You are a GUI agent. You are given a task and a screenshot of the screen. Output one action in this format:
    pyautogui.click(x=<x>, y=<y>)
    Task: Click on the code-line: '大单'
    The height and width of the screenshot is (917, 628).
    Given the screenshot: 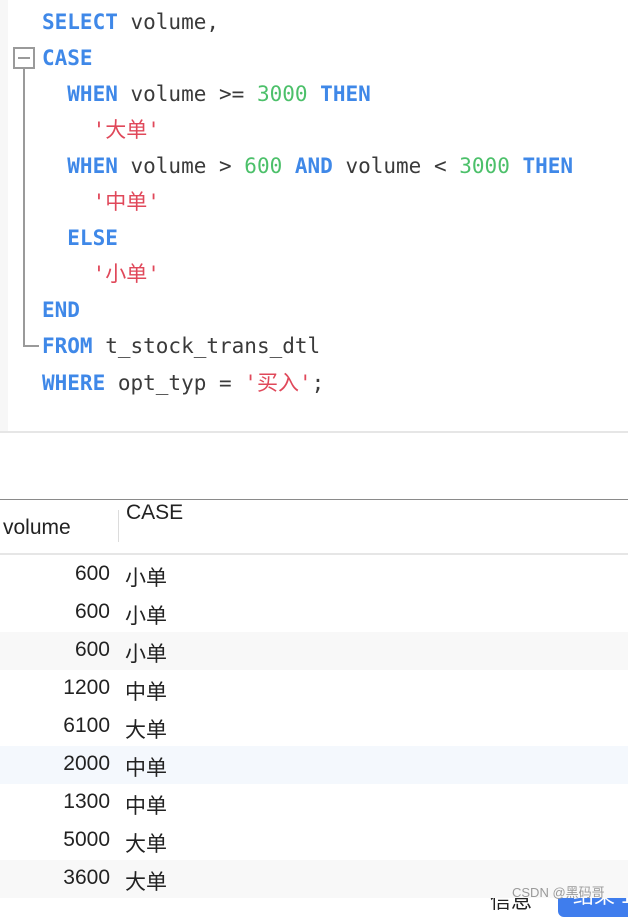 What is the action you would take?
    pyautogui.click(x=101, y=130)
    